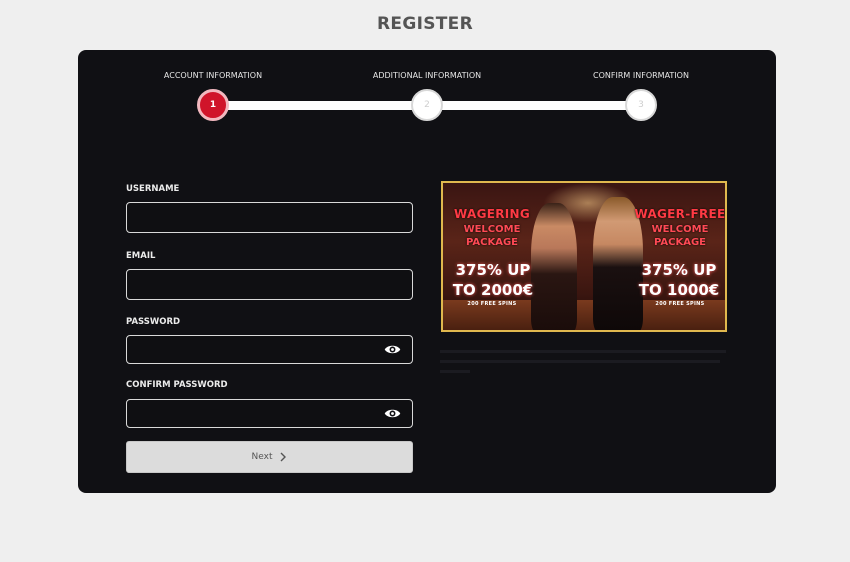 The width and height of the screenshot is (850, 562). Describe the element at coordinates (392, 413) in the screenshot. I see `show-confirm-password-eye-icon` at that location.